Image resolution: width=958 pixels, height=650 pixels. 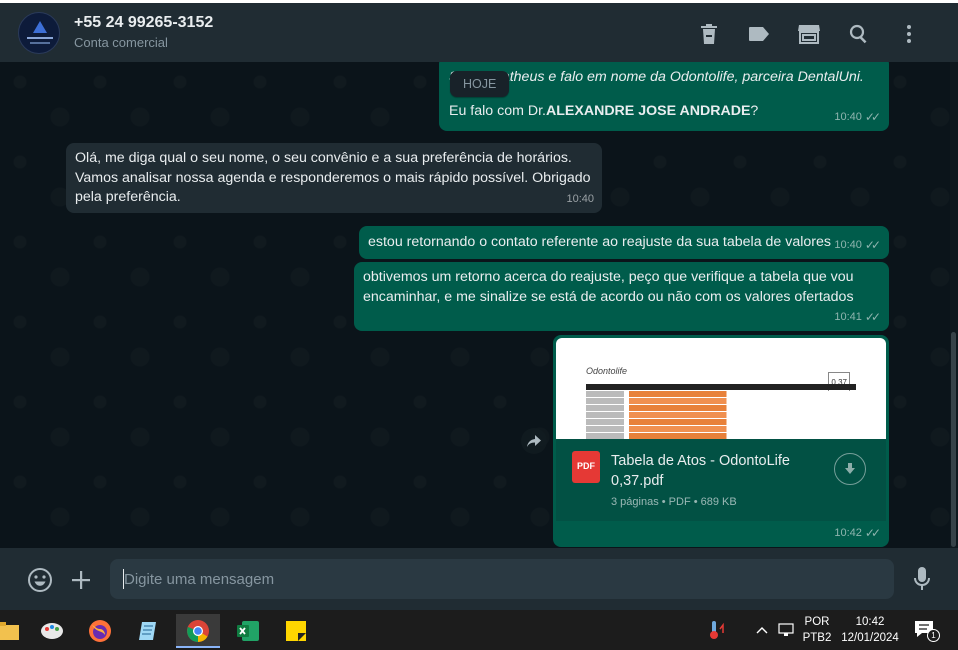 I want to click on keyboard-layout: PTB2, so click(x=817, y=638).